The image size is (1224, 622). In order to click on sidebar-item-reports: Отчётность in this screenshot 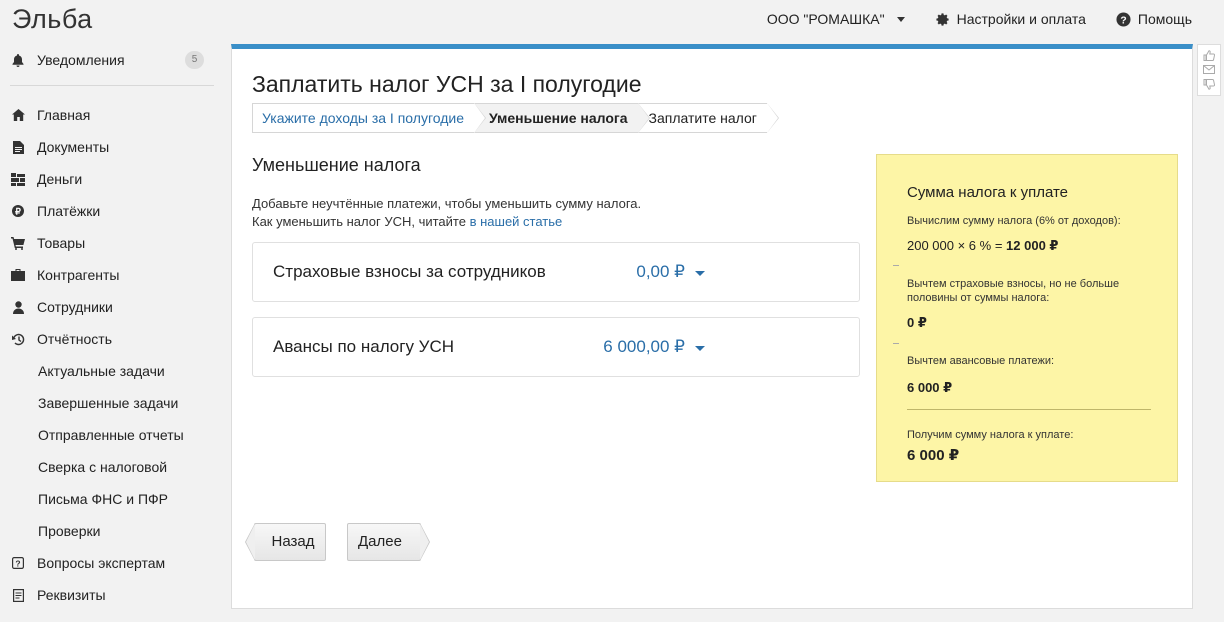, I will do `click(107, 339)`.